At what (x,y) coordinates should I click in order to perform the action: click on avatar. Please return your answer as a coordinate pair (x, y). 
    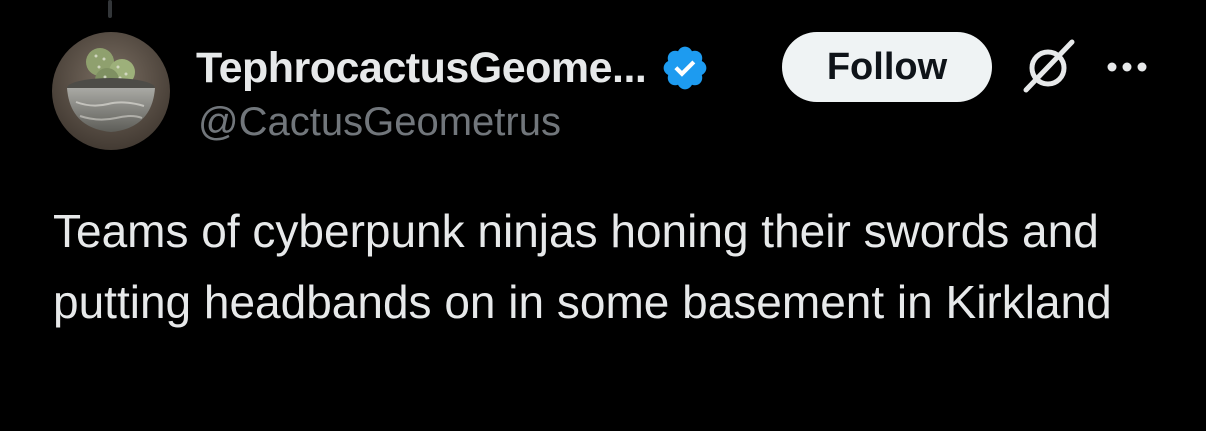
    Looking at the image, I should click on (111, 91).